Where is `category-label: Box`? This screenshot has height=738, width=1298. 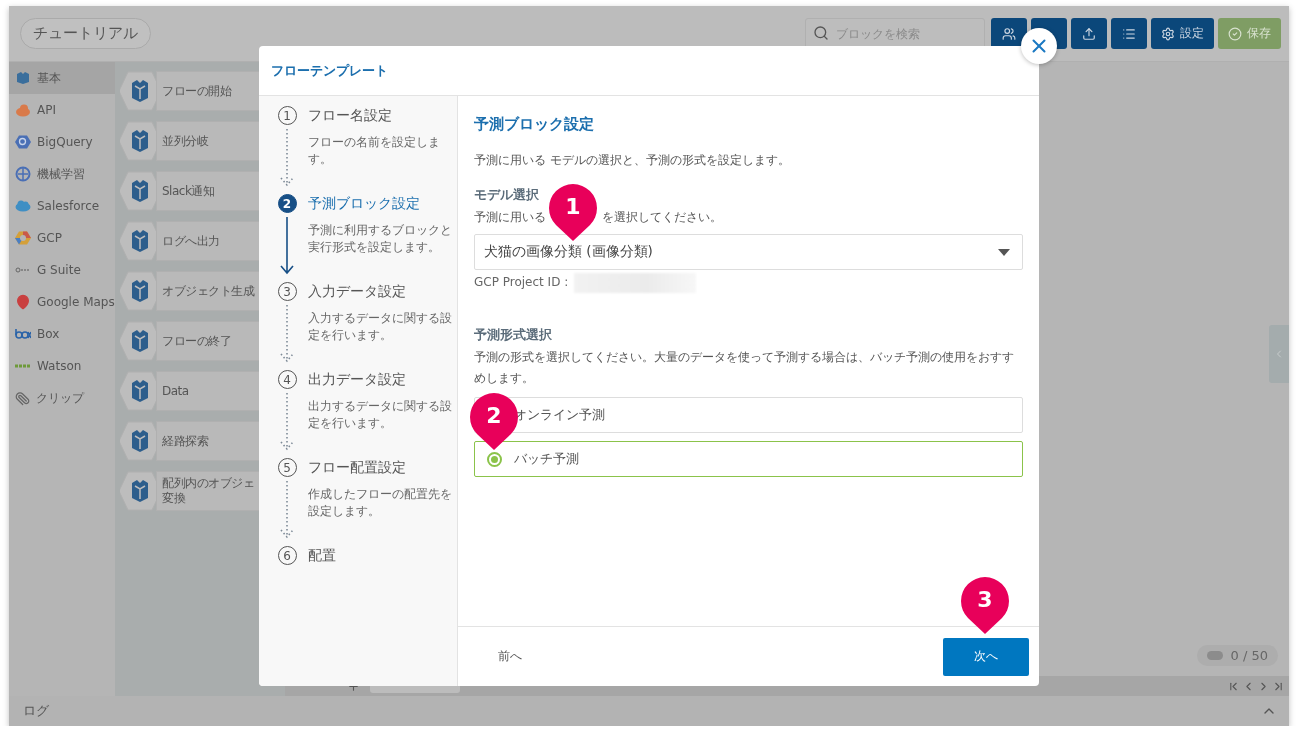
category-label: Box is located at coordinates (48, 334).